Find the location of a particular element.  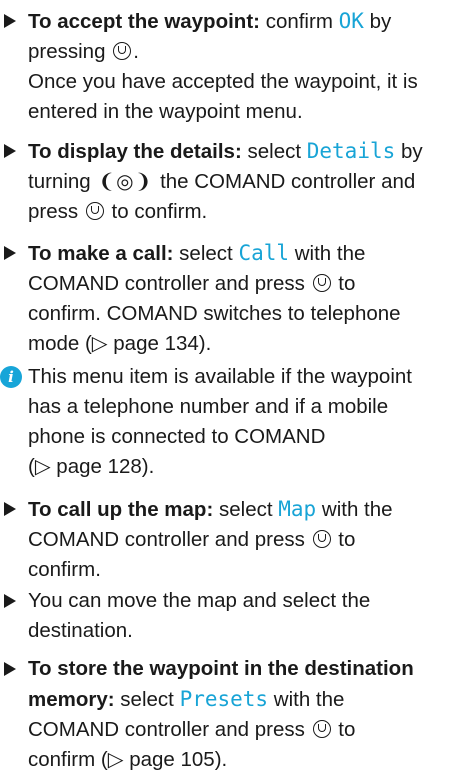

step-text: confirm (▷ page 105). is located at coordinates (128, 759).